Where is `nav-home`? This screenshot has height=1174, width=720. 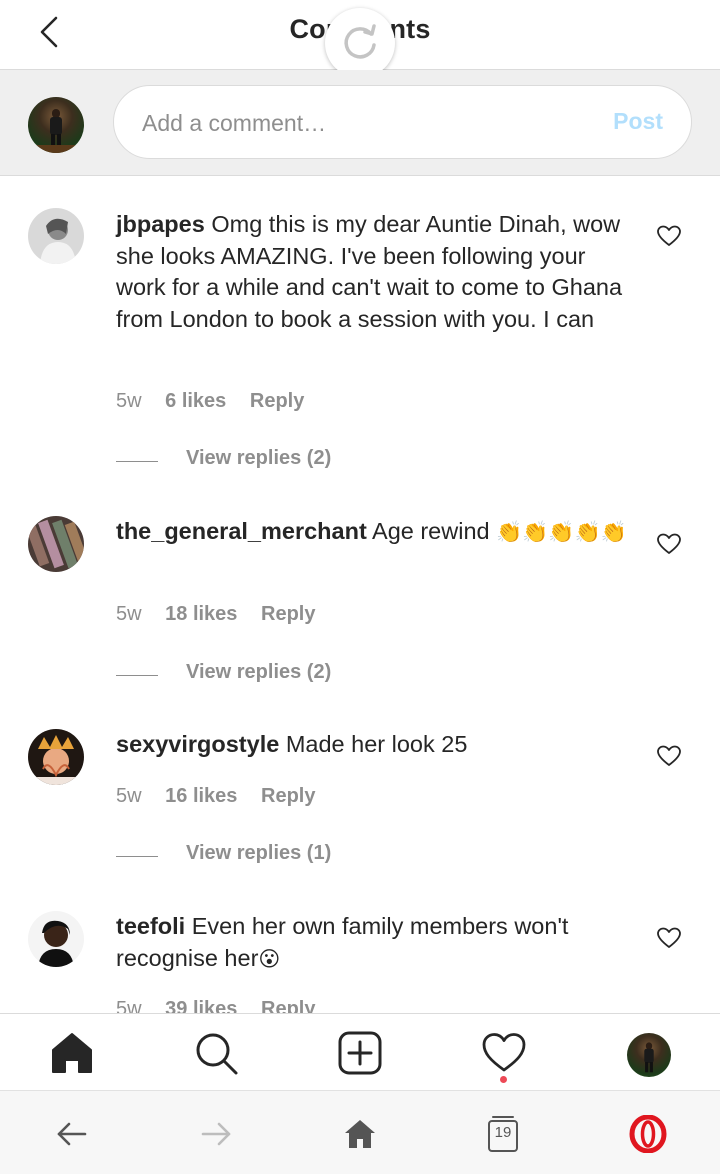 nav-home is located at coordinates (72, 1053).